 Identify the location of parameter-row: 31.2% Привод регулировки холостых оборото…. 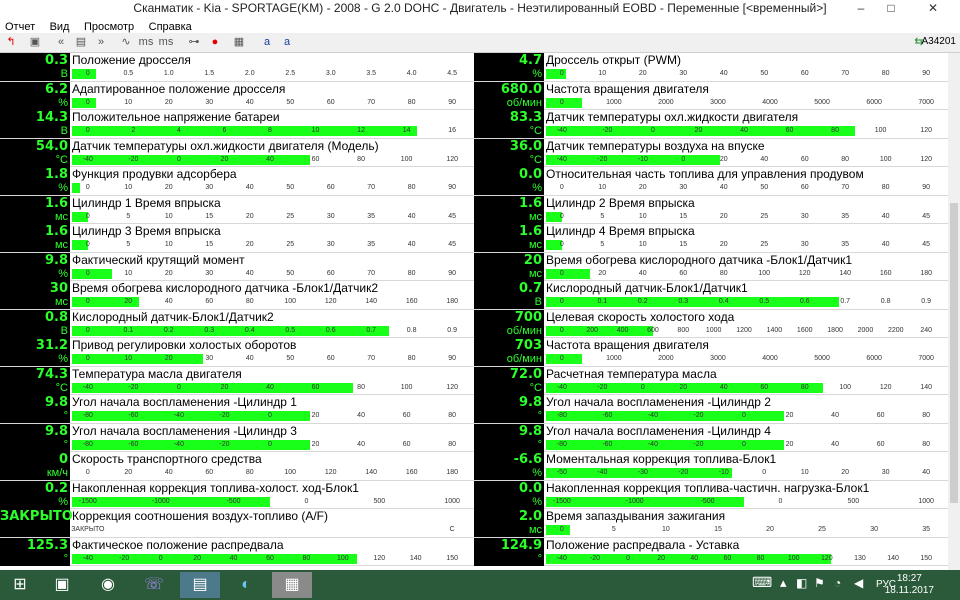
(237, 352).